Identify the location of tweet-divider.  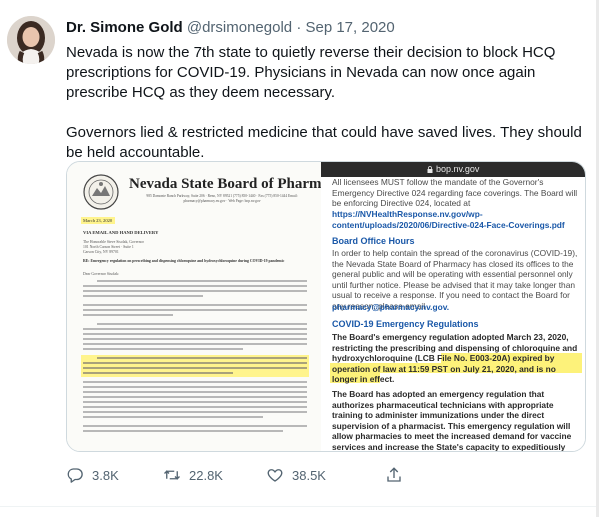
(299, 506).